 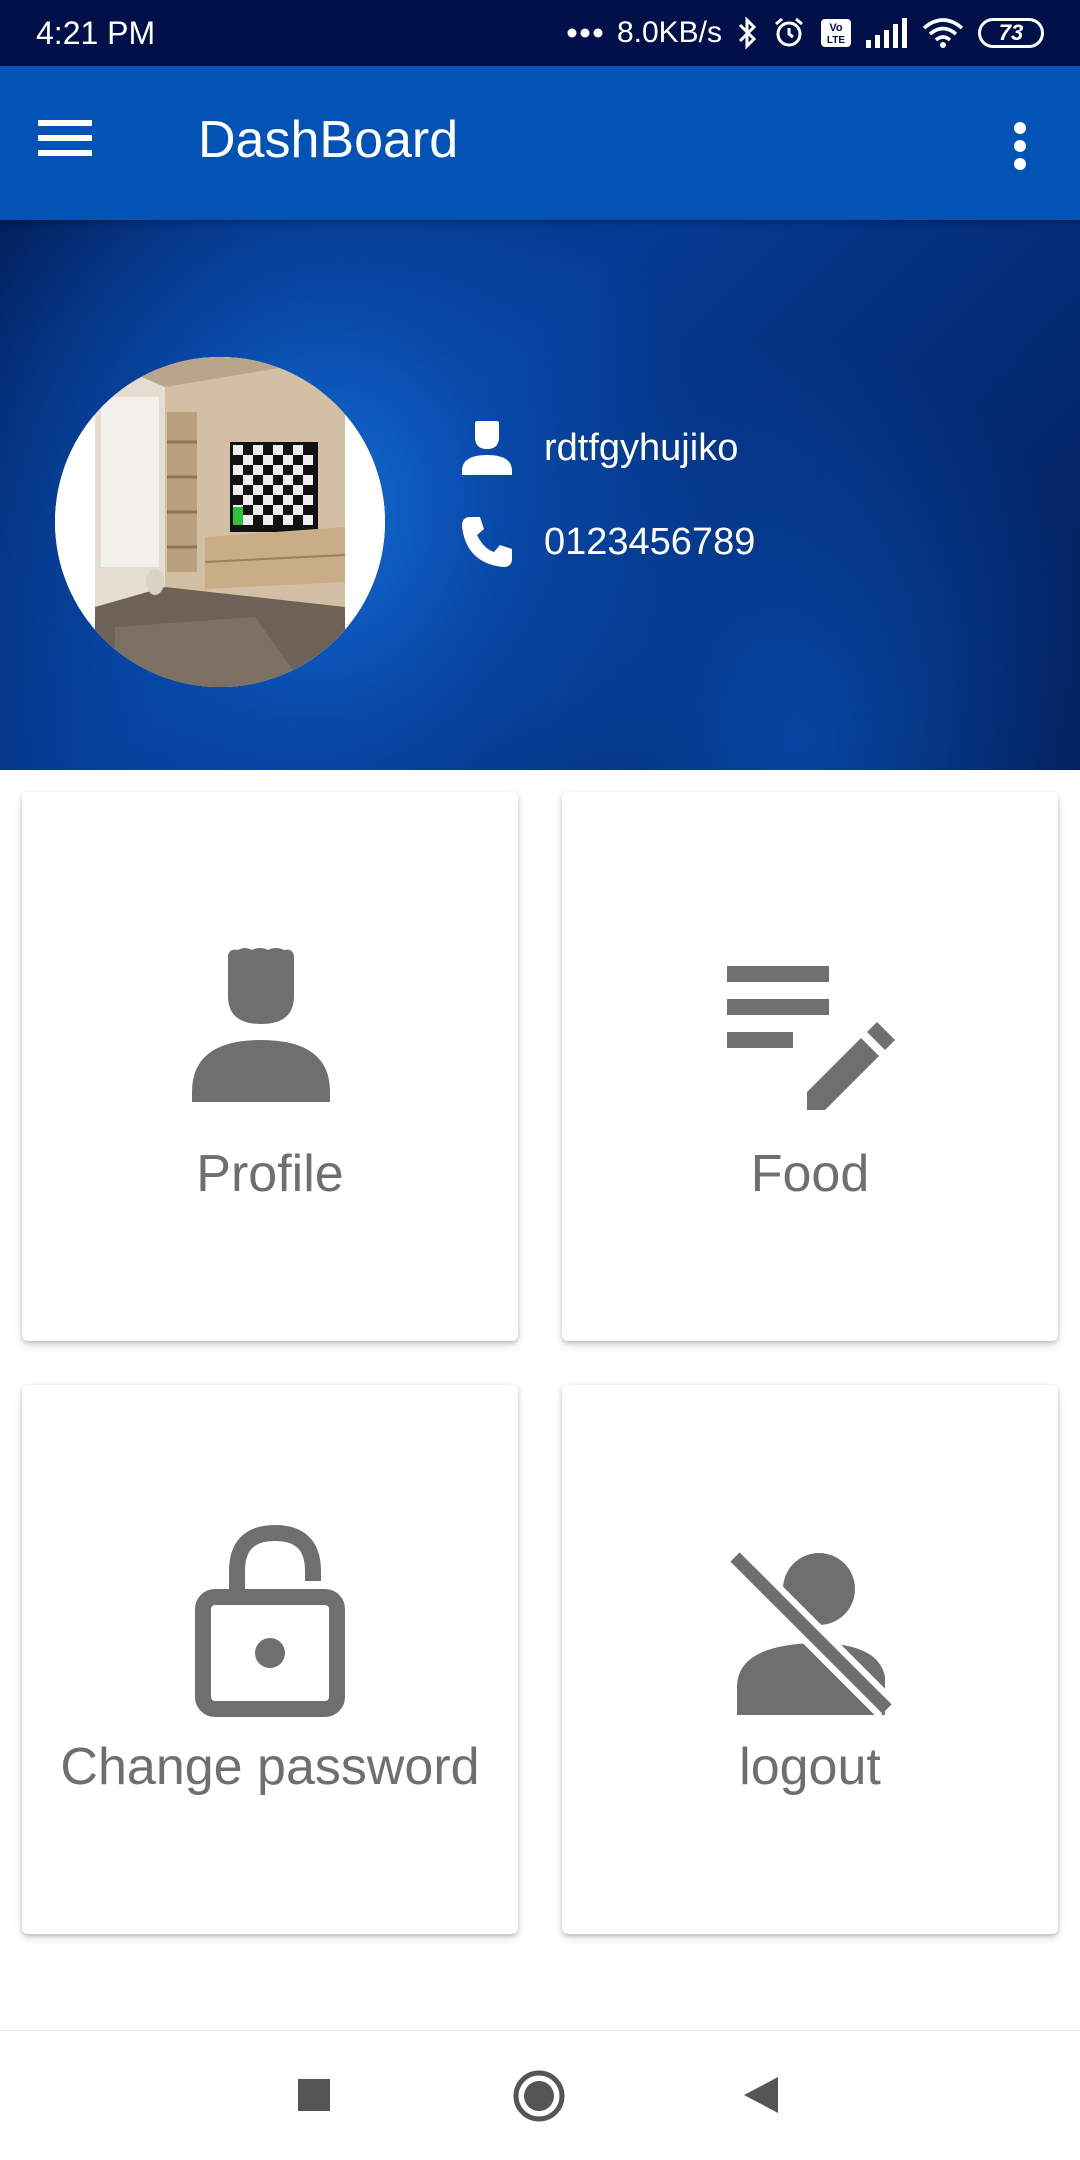 What do you see at coordinates (943, 33) in the screenshot?
I see `wifi-icon` at bounding box center [943, 33].